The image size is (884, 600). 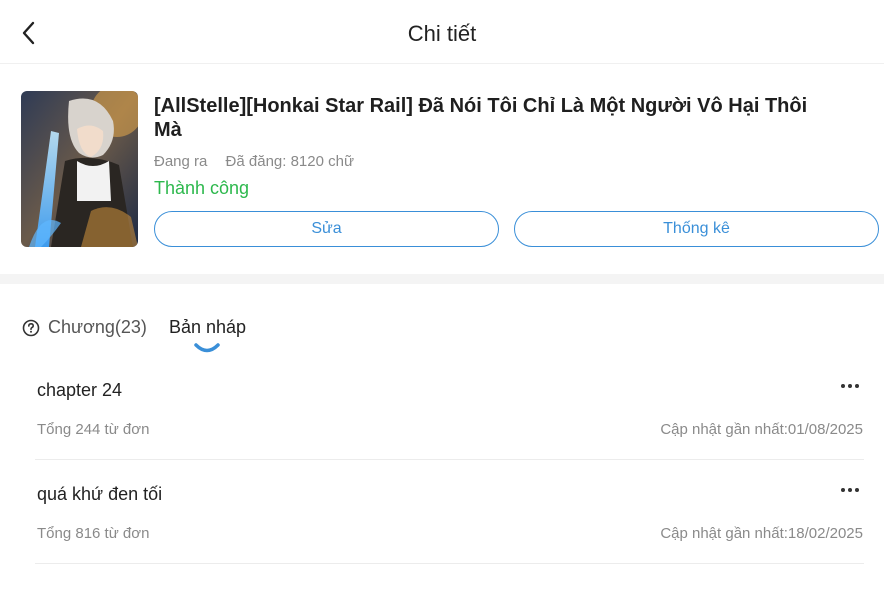 I want to click on story-meta: Đang ra Đã đăng: 8120 chữ, so click(x=254, y=161).